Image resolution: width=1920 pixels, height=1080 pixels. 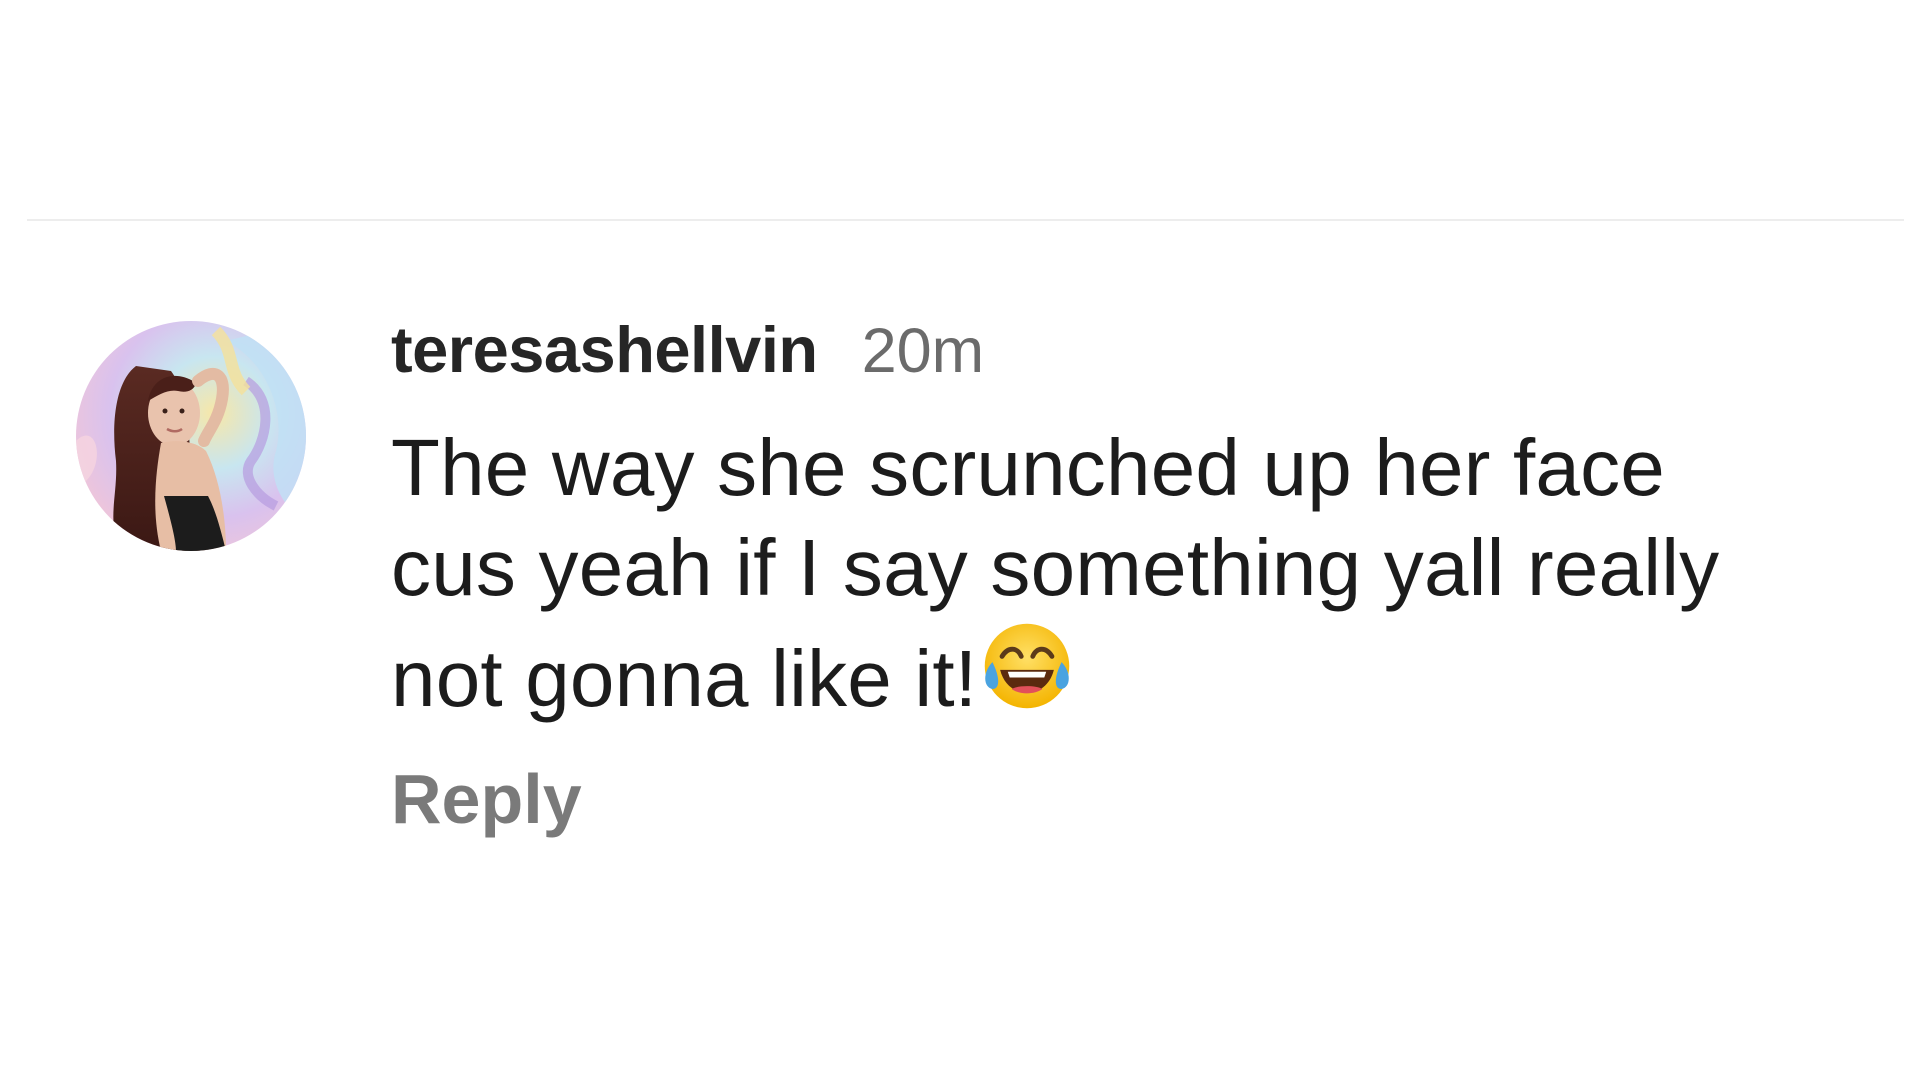 I want to click on comment-meta: teresashellvin 20m, so click(x=1141, y=354).